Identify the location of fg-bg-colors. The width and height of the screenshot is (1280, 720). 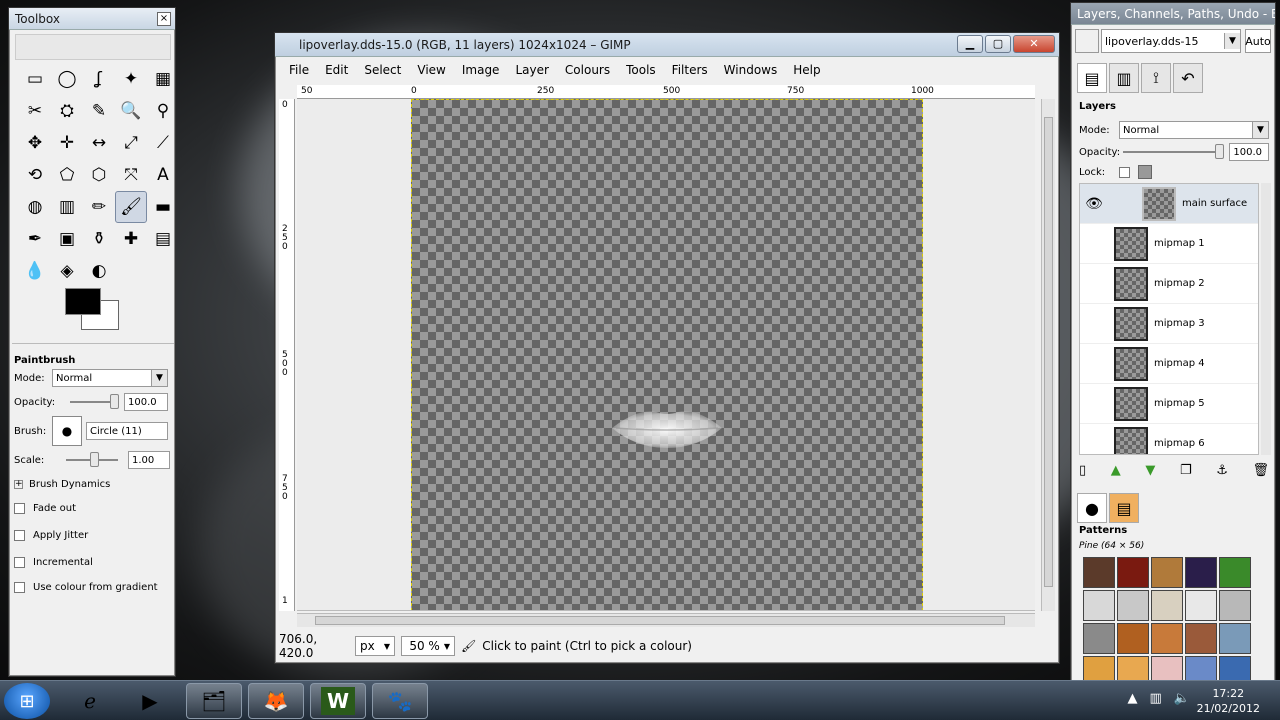
(95, 311).